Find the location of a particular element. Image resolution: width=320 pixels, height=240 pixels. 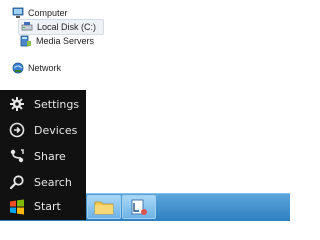

libraries-icon is located at coordinates (139, 207).